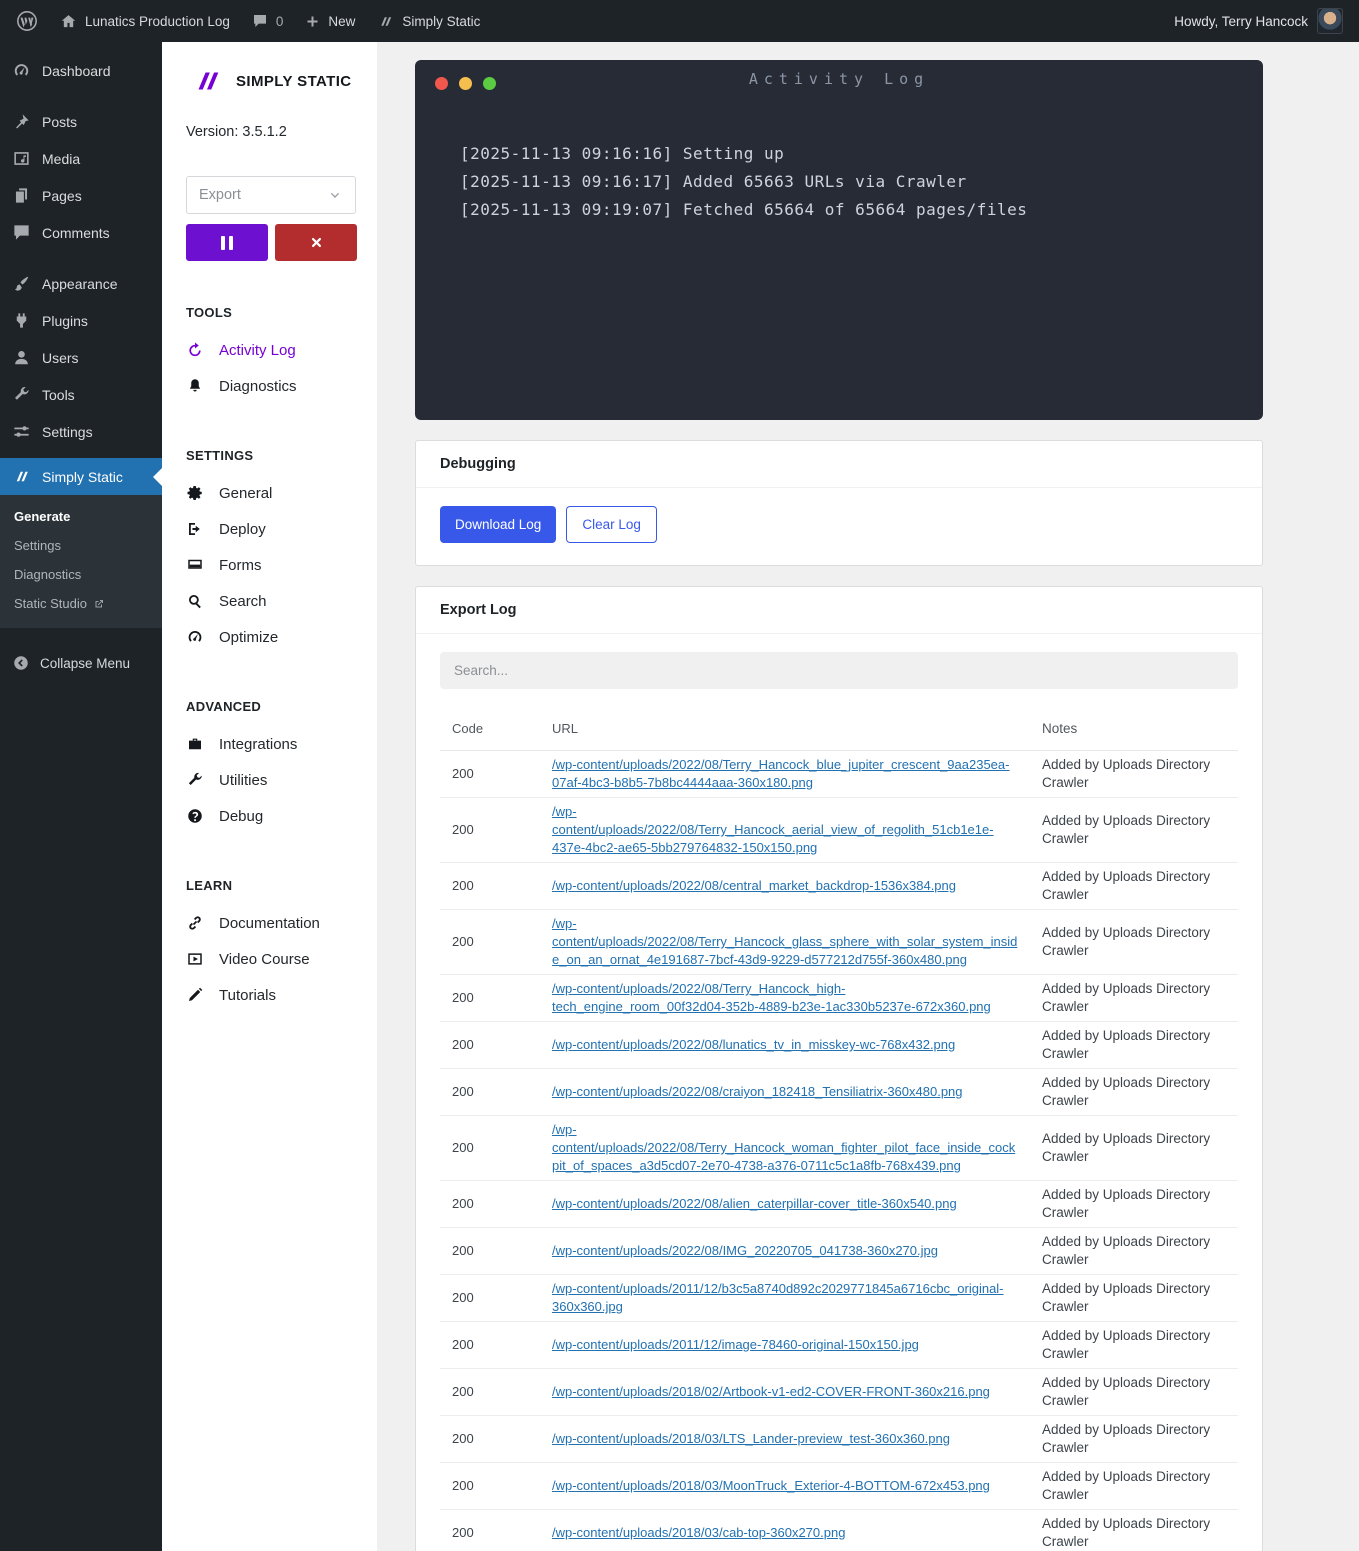 The height and width of the screenshot is (1551, 1359). Describe the element at coordinates (271, 816) in the screenshot. I see `nav-debug: Debug` at that location.